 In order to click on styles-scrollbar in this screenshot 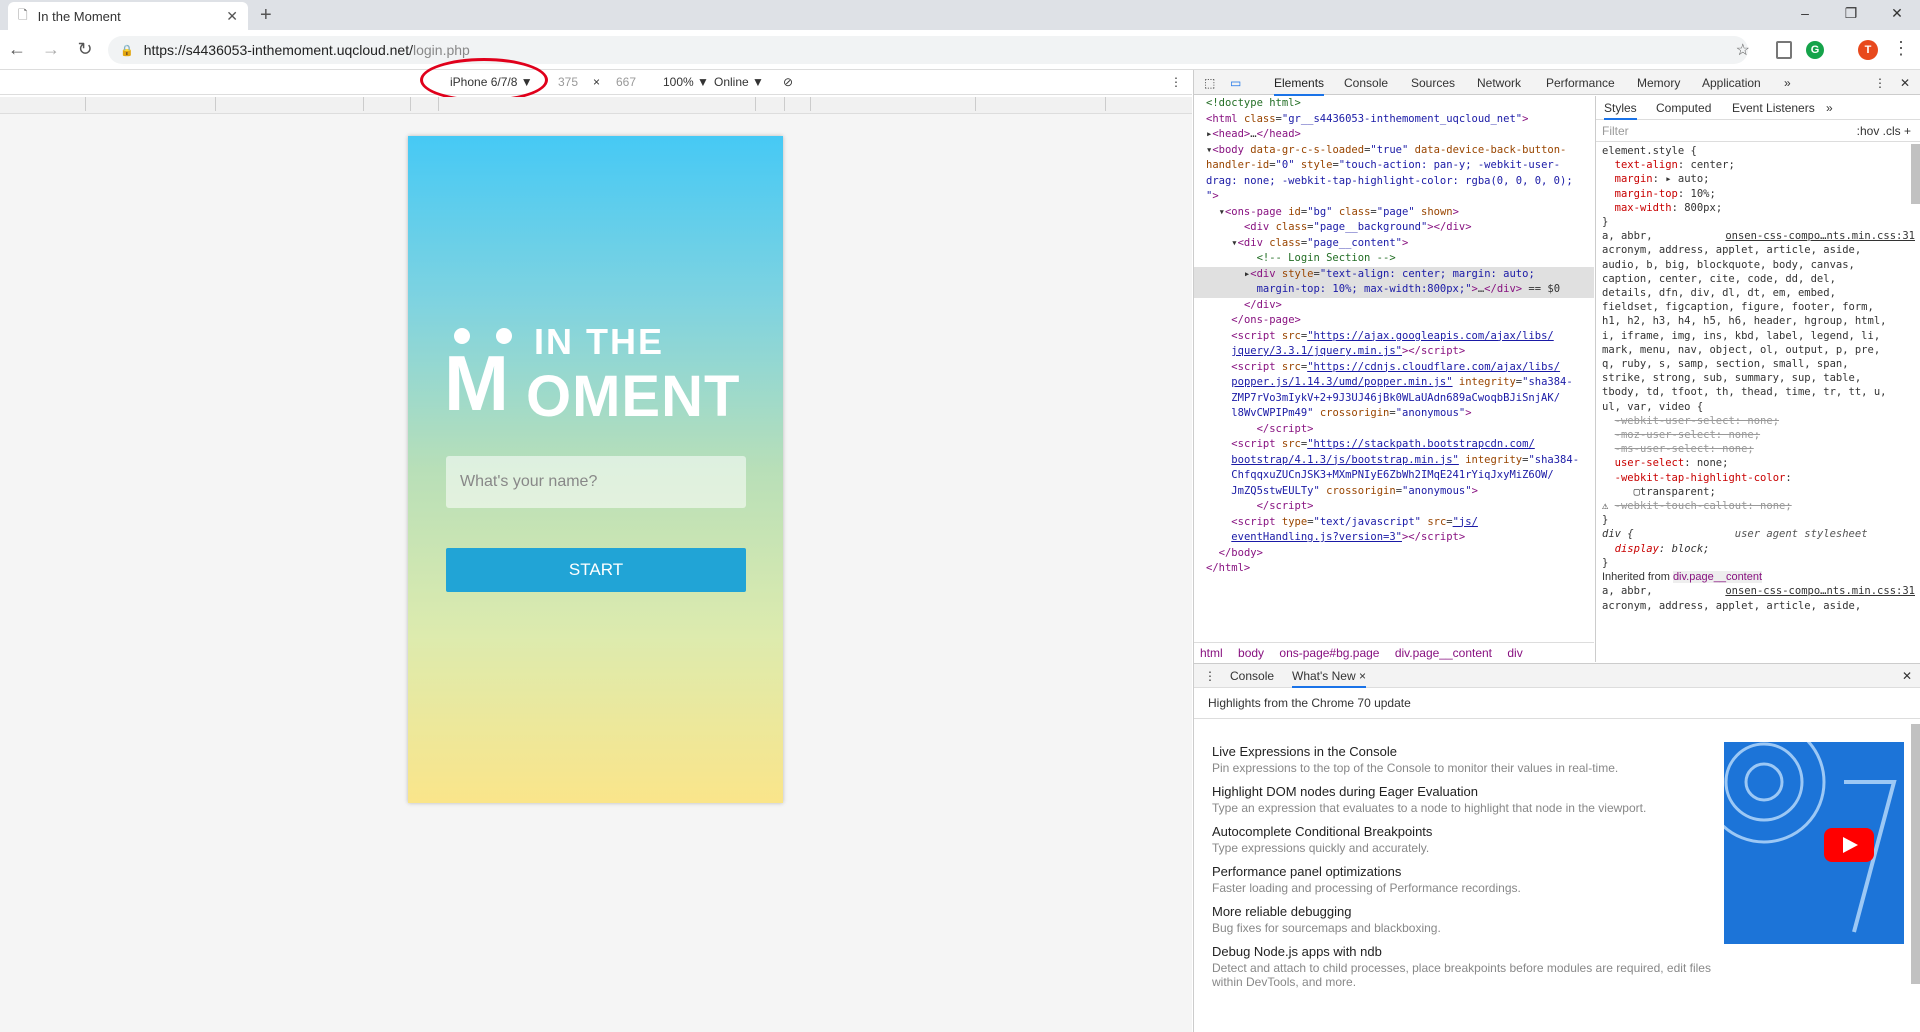, I will do `click(1915, 174)`.